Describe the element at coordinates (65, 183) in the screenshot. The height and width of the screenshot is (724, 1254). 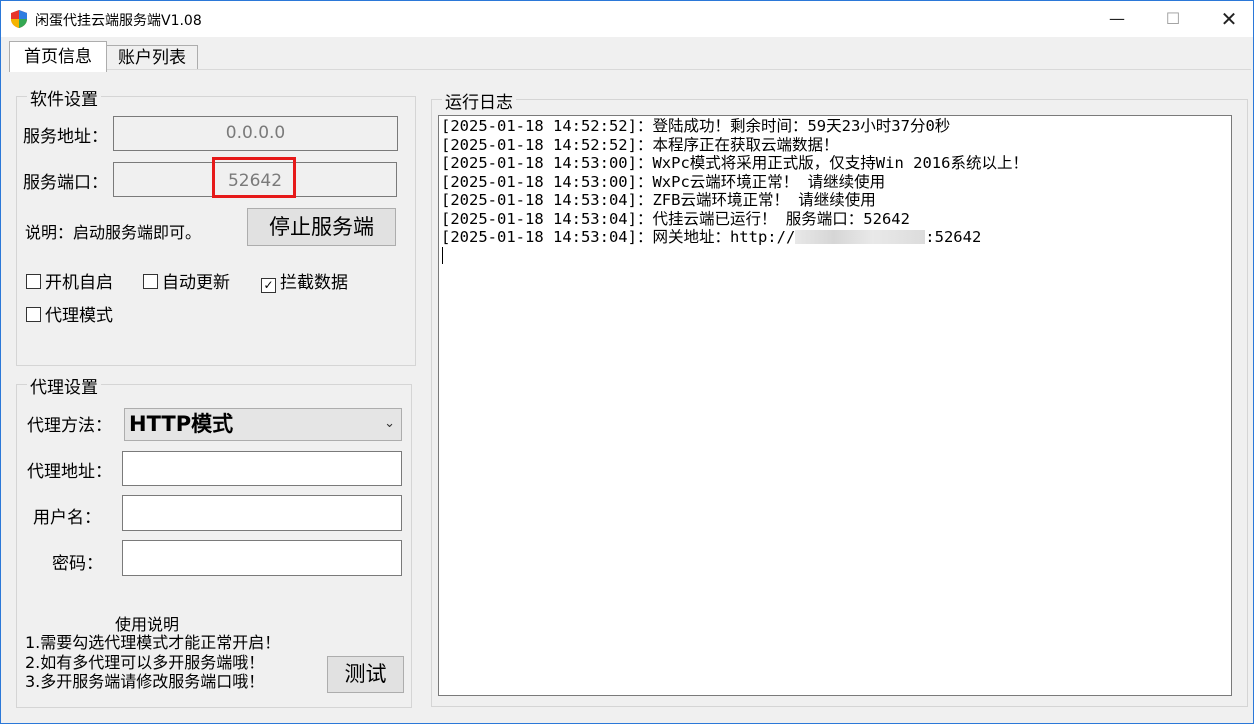
I see `service-port-label: 服务端口：` at that location.